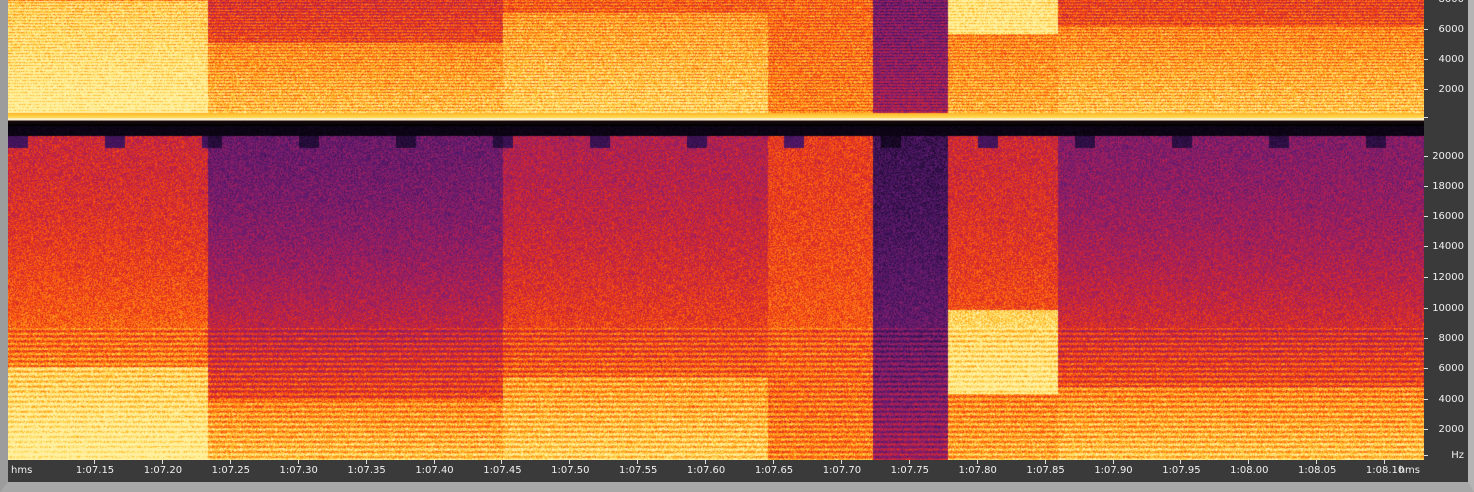  Describe the element at coordinates (1249, 470) in the screenshot. I see `time-tick-label: 1:08.00` at that location.